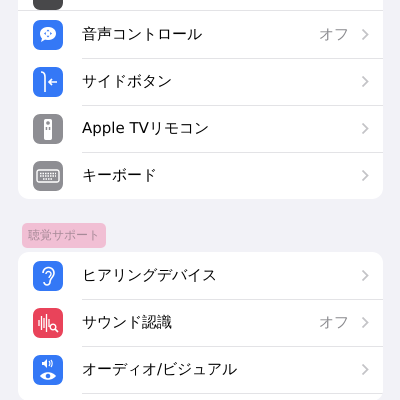 This screenshot has height=400, width=400. Describe the element at coordinates (221, 81) in the screenshot. I see `setting-label: サイドボタン` at that location.